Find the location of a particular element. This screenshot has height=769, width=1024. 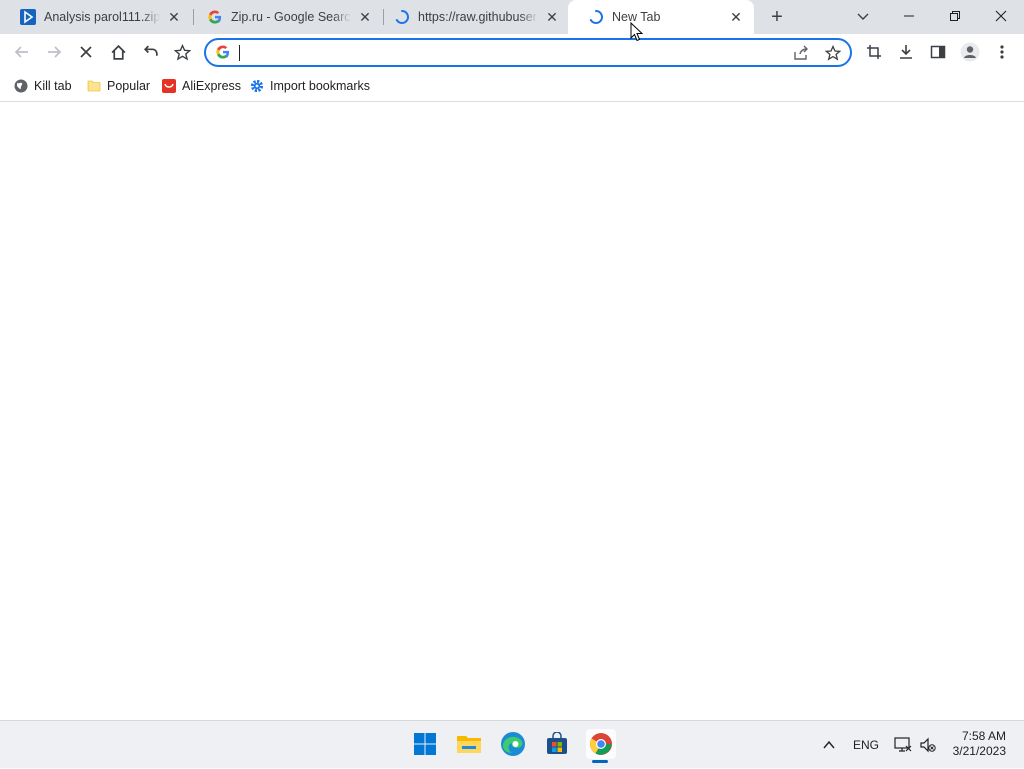

side-panel-icon is located at coordinates (938, 52).